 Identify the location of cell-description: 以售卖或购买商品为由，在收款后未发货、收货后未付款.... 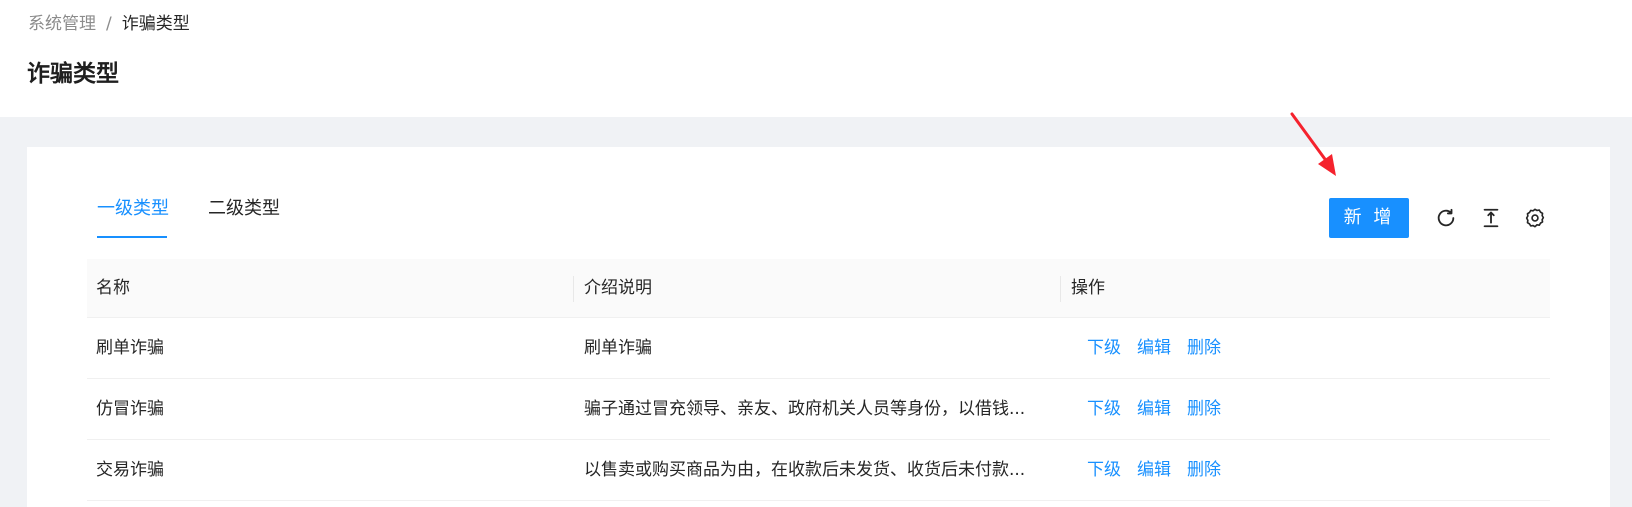
(805, 470).